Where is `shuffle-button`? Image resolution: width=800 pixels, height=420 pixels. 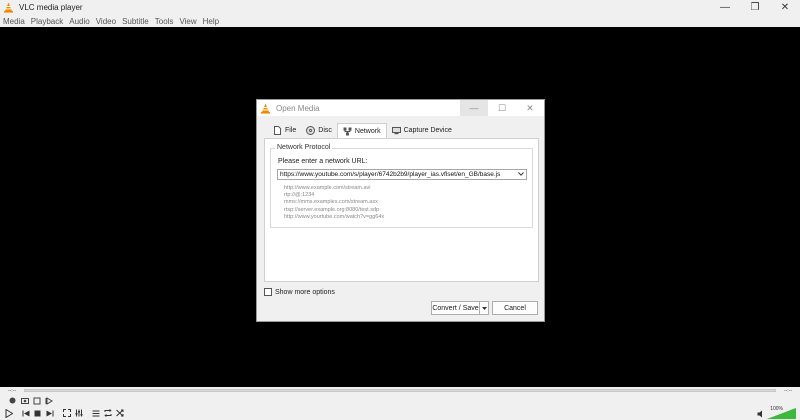
shuffle-button is located at coordinates (119, 413).